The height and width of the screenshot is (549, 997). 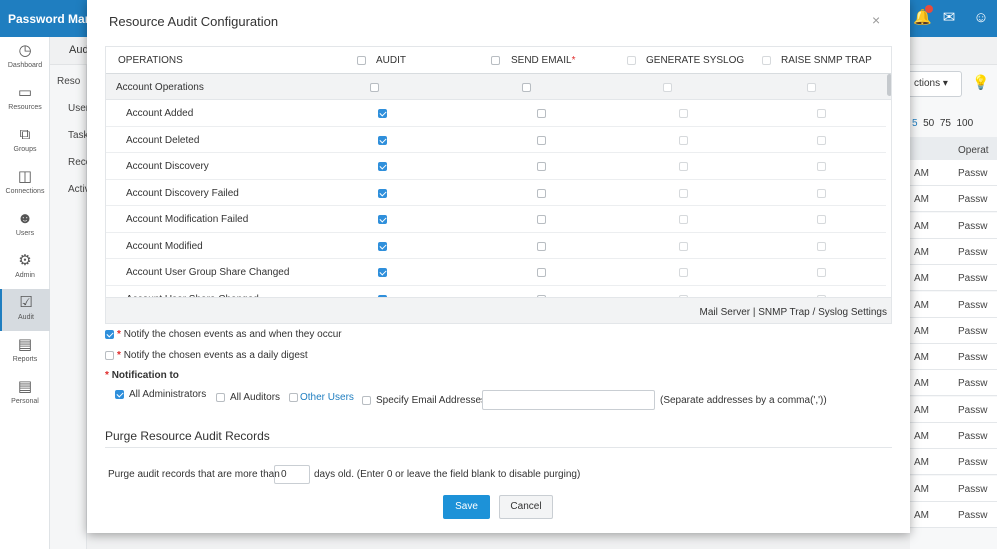 What do you see at coordinates (965, 123) in the screenshot?
I see `page-size-option: 100` at bounding box center [965, 123].